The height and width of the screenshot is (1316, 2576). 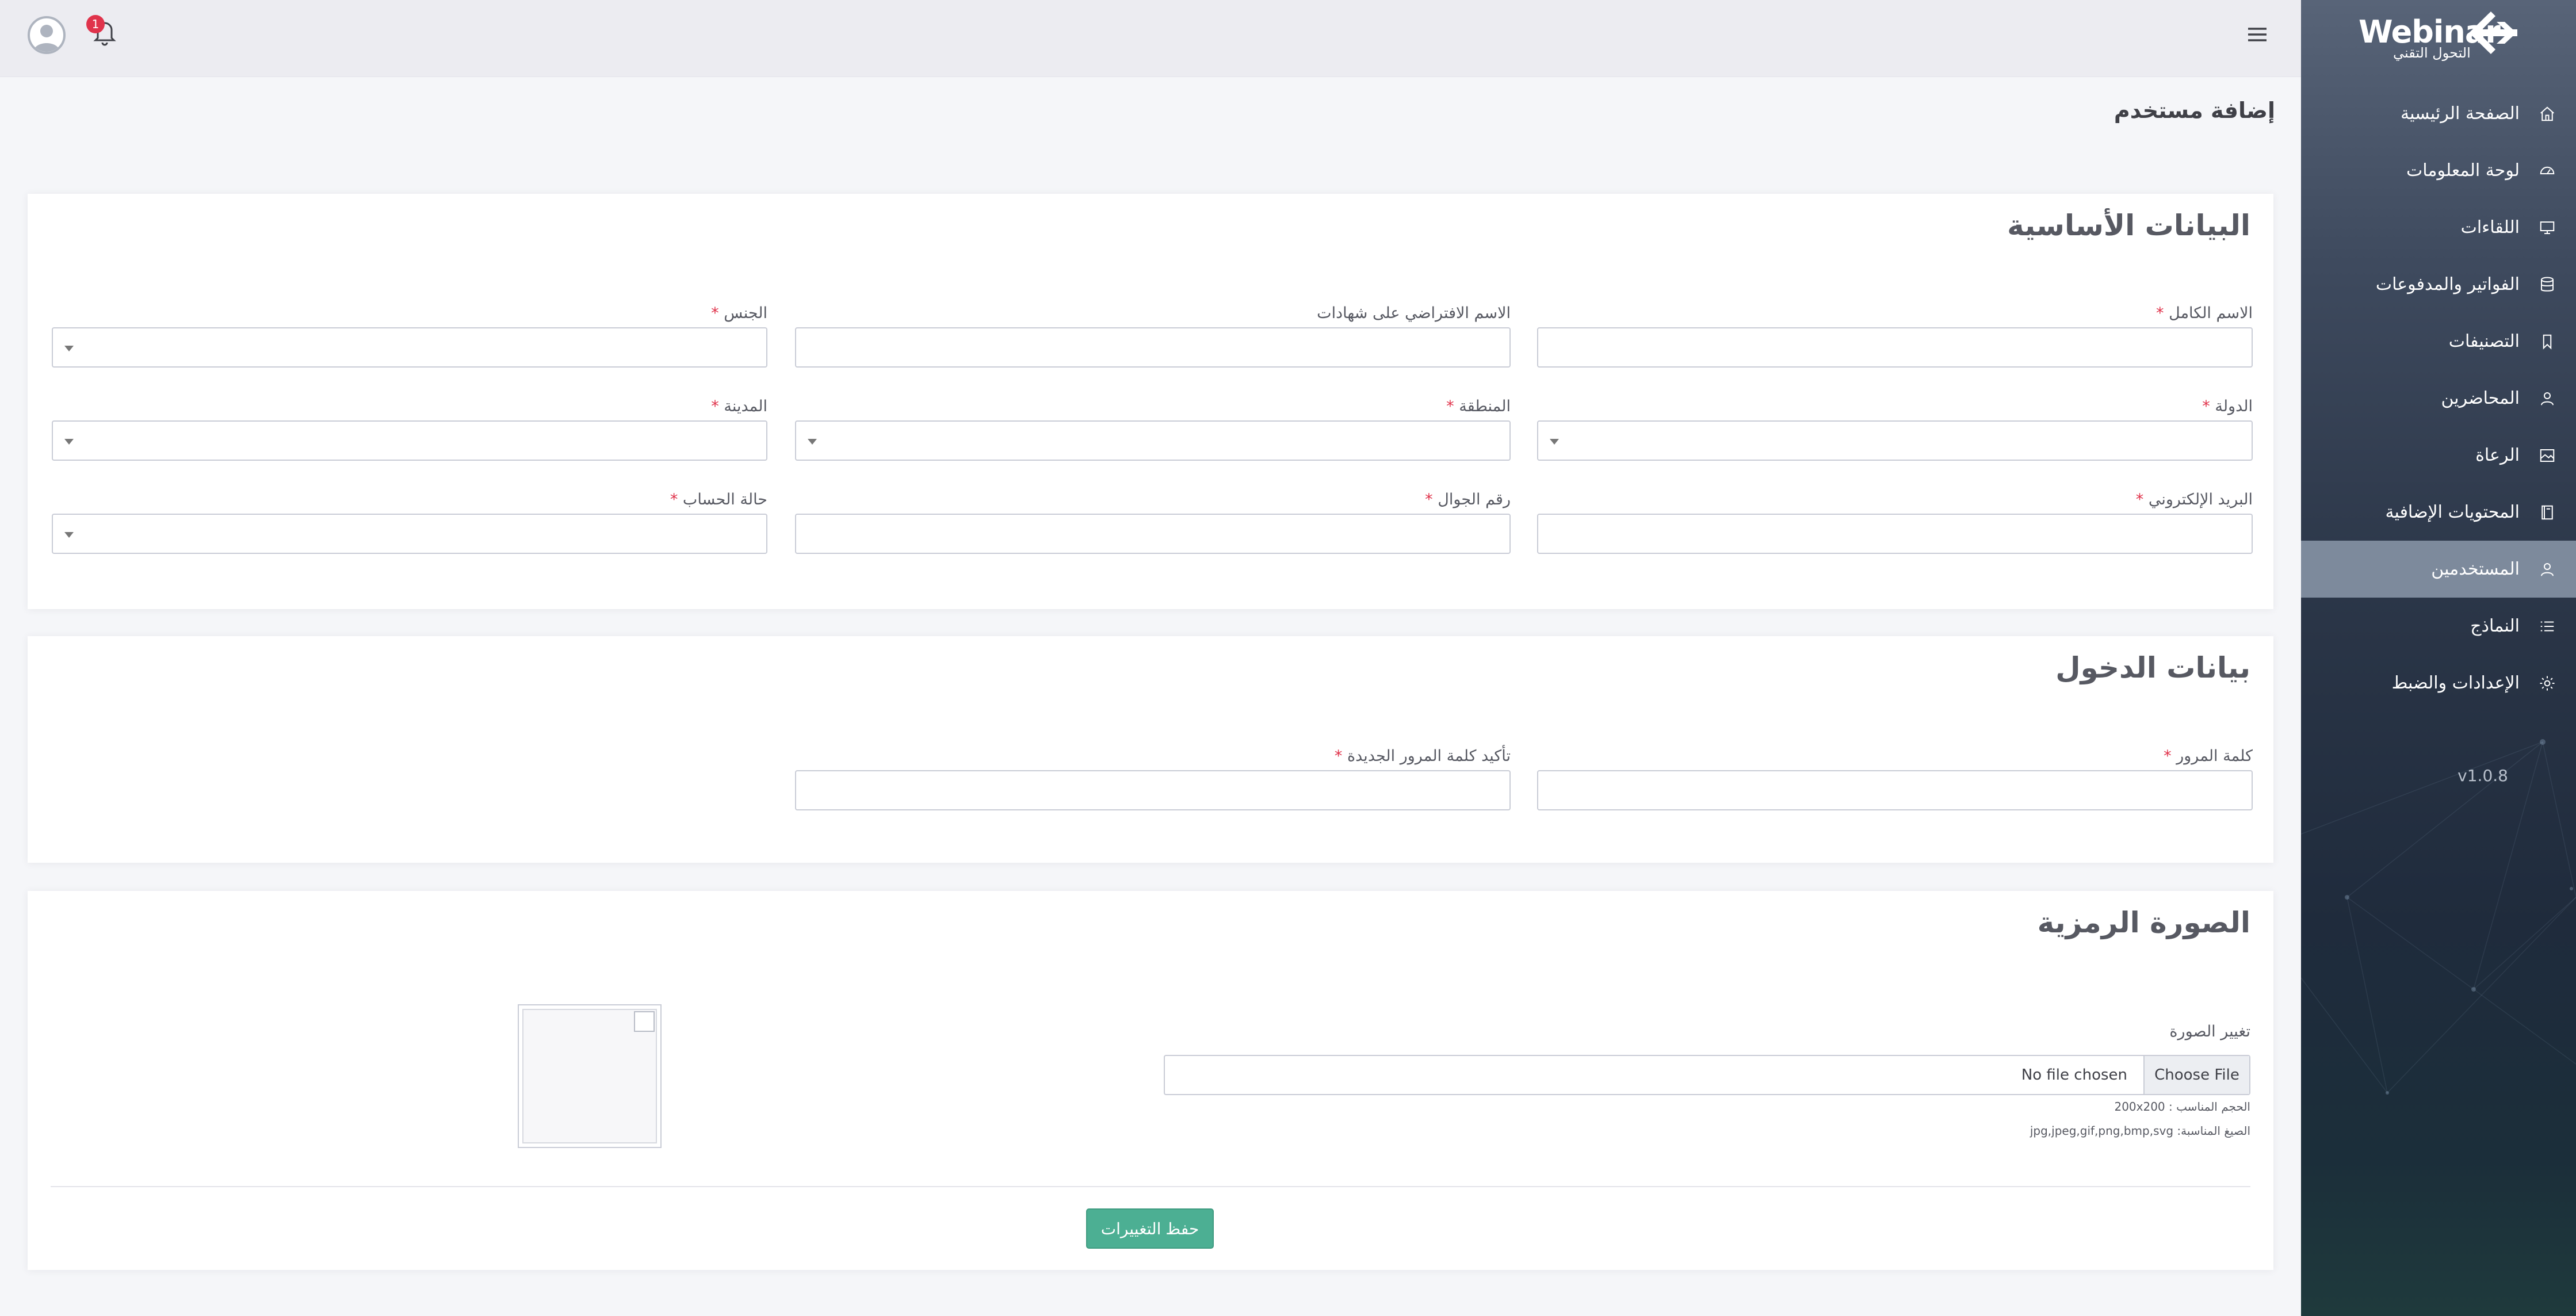 I want to click on mobile-label: رقم الجوال *, so click(x=1468, y=499).